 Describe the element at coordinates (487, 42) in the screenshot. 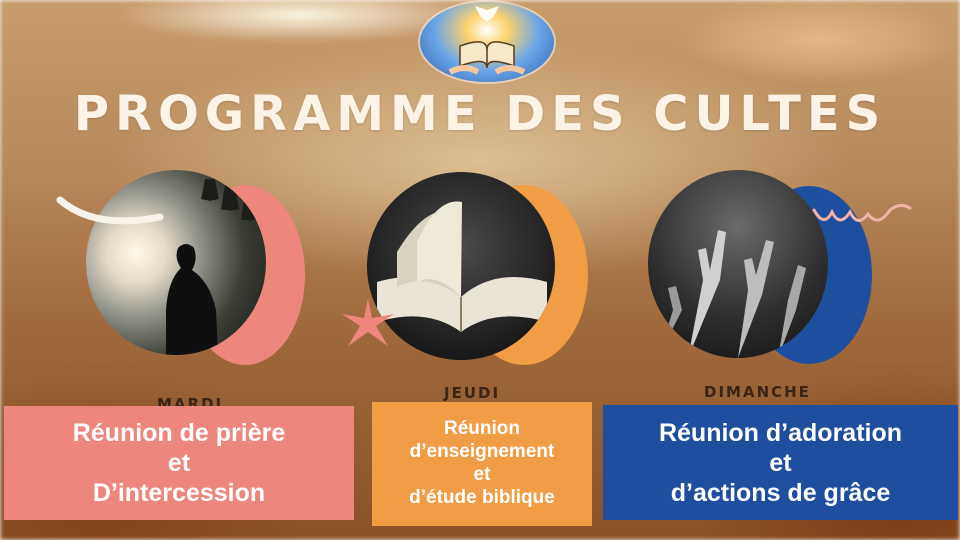

I see `bible-dove-logo` at that location.